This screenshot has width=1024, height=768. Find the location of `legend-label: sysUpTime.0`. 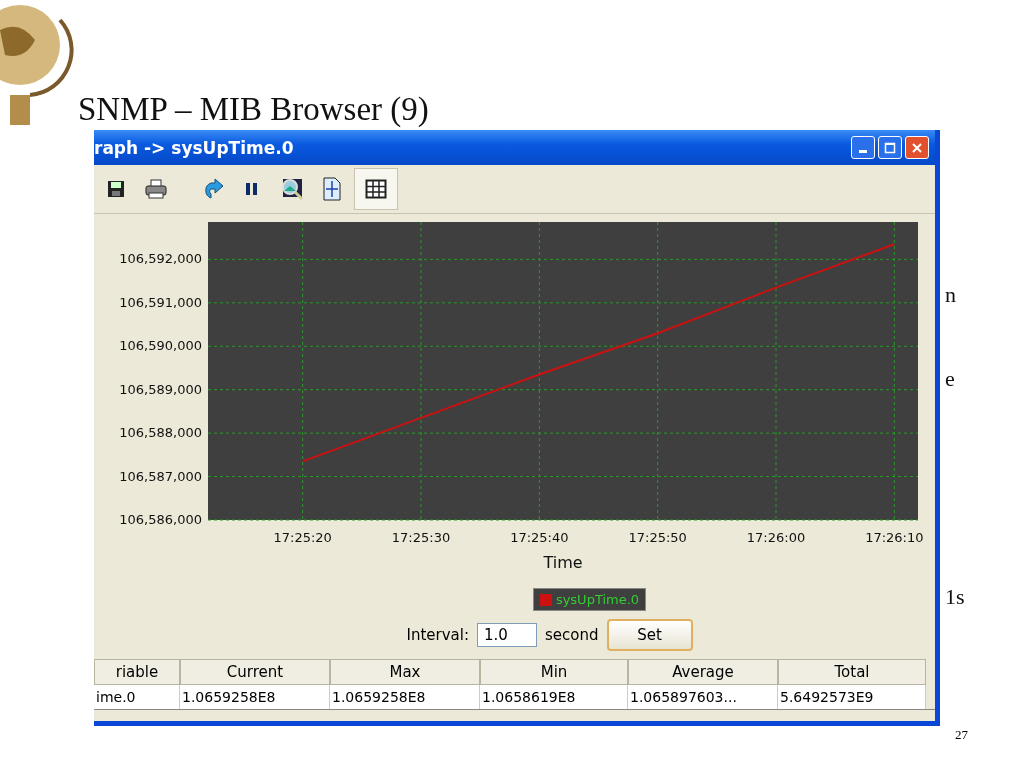

legend-label: sysUpTime.0 is located at coordinates (597, 599).